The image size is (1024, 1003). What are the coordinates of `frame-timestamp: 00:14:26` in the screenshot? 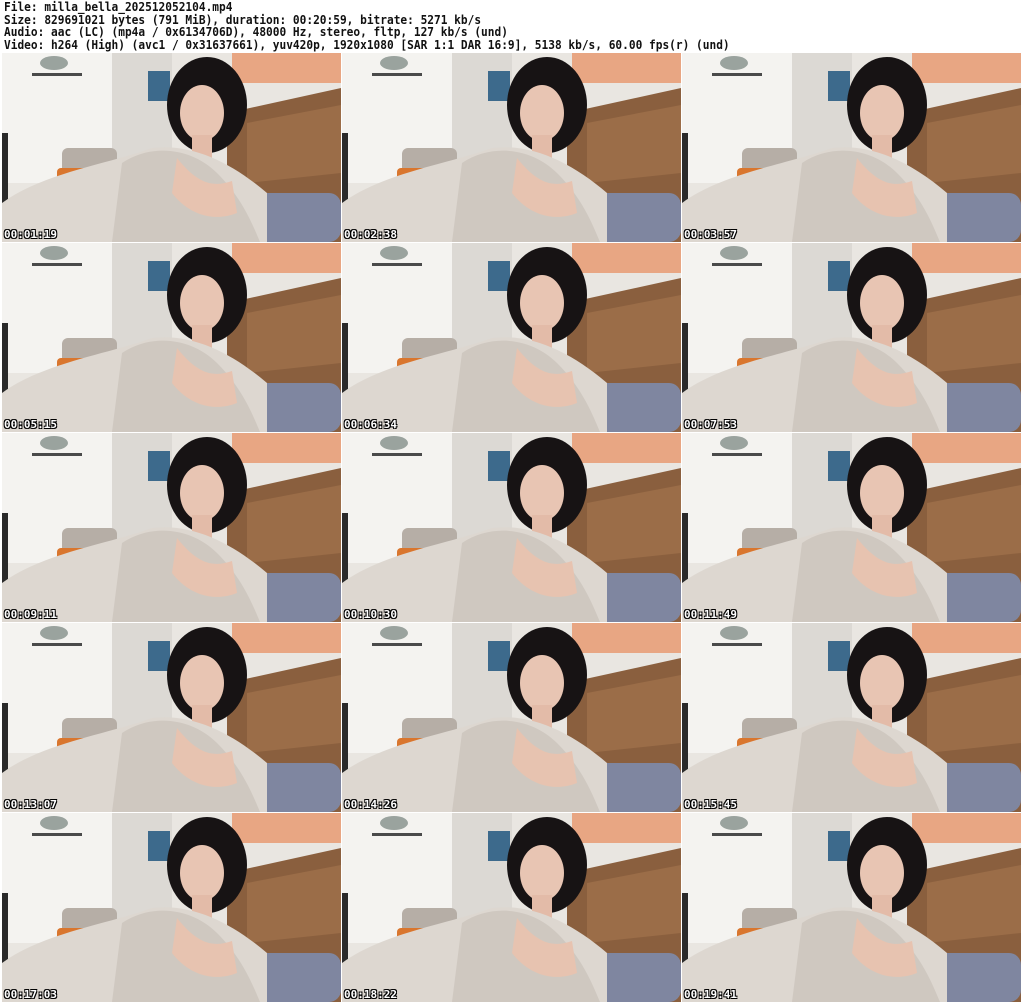 It's located at (370, 804).